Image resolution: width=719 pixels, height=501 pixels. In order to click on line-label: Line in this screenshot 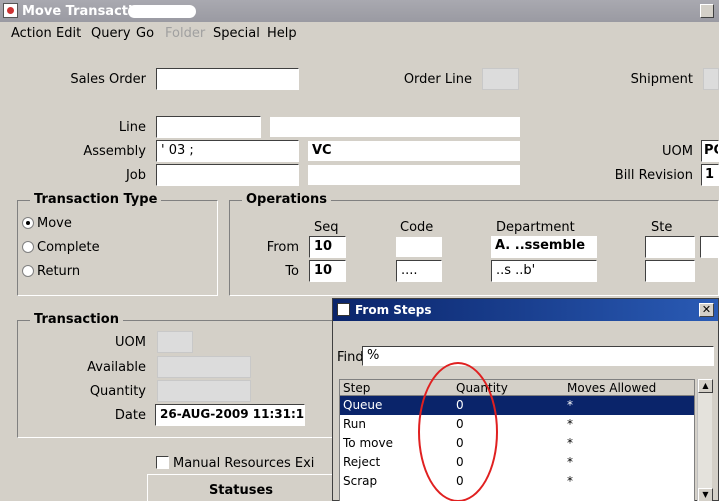, I will do `click(132, 127)`.